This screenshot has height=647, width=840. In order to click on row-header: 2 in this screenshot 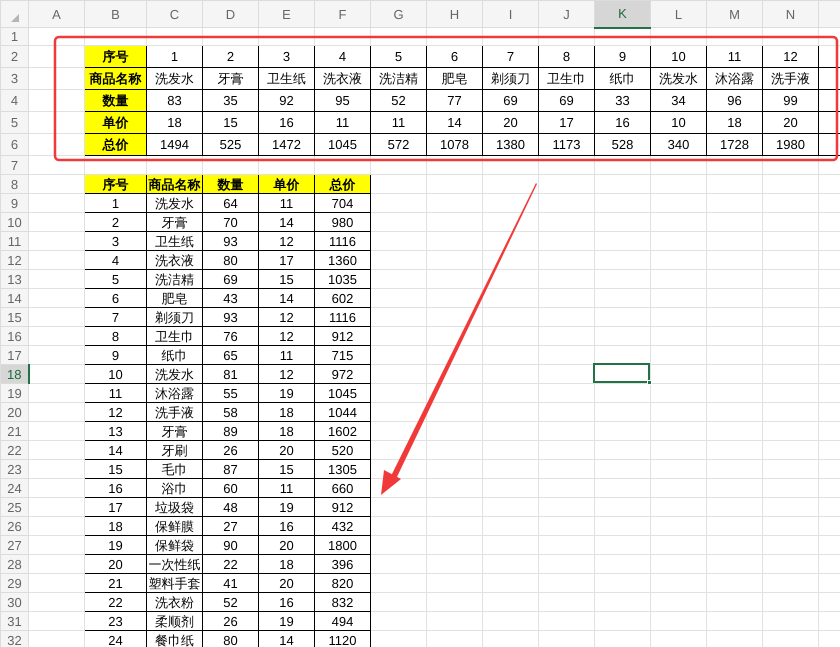, I will do `click(14, 57)`.